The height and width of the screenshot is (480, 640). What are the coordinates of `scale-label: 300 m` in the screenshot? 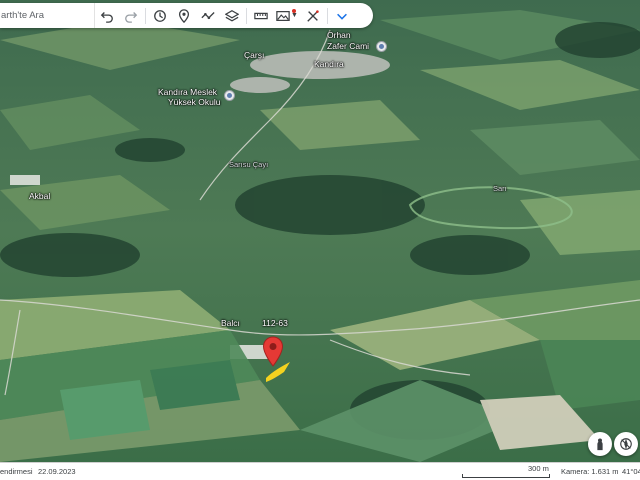 It's located at (538, 468).